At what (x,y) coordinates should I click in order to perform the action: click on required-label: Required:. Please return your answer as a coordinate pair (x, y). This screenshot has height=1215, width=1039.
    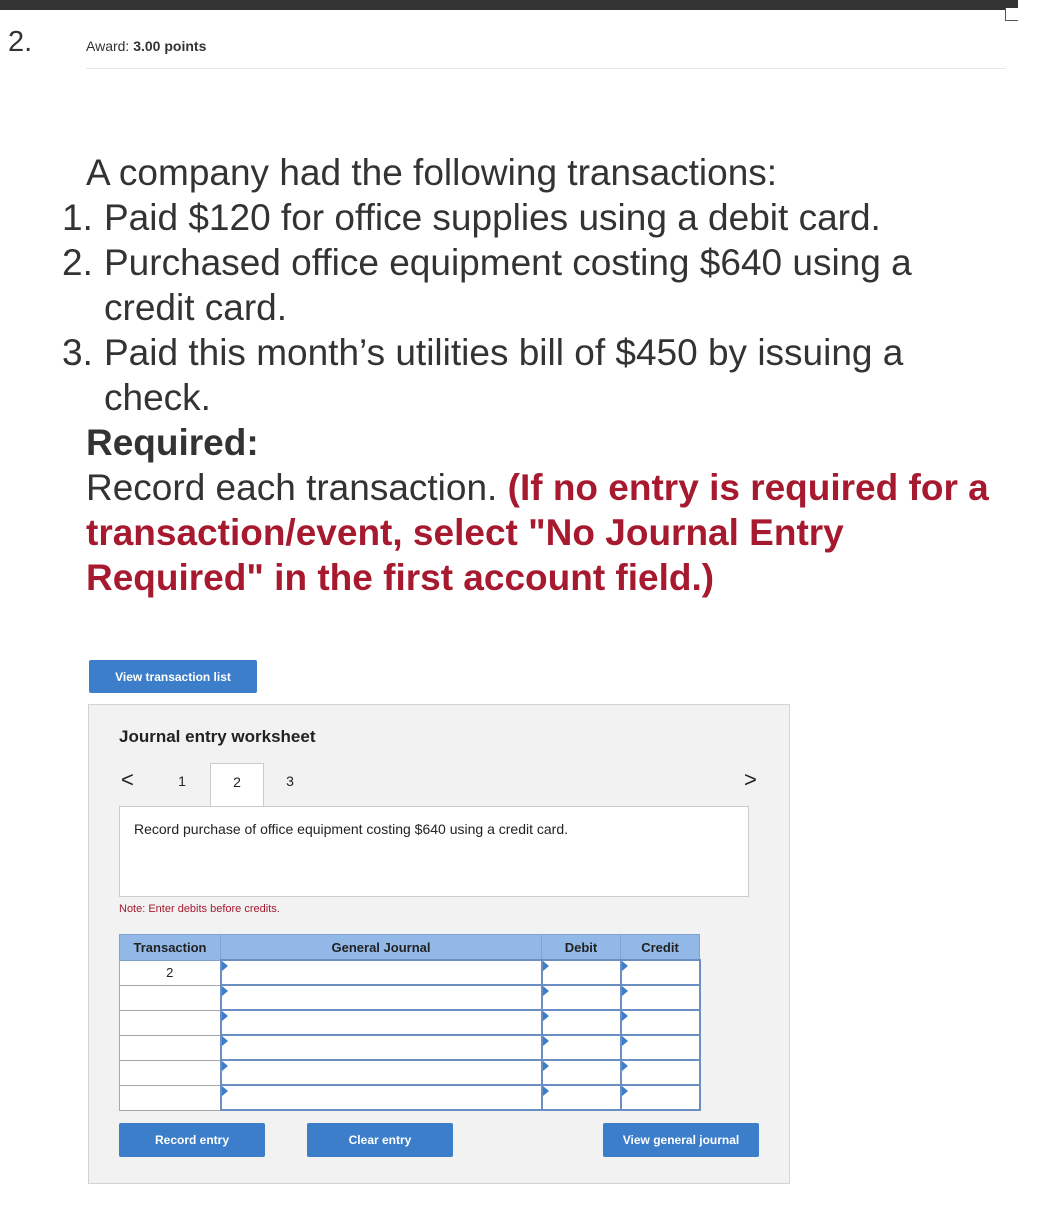
    Looking at the image, I should click on (172, 442).